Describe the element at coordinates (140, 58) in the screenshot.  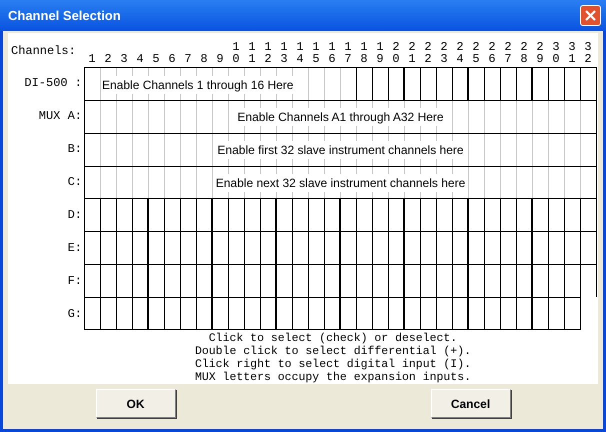
I see `channel-number: 4` at that location.